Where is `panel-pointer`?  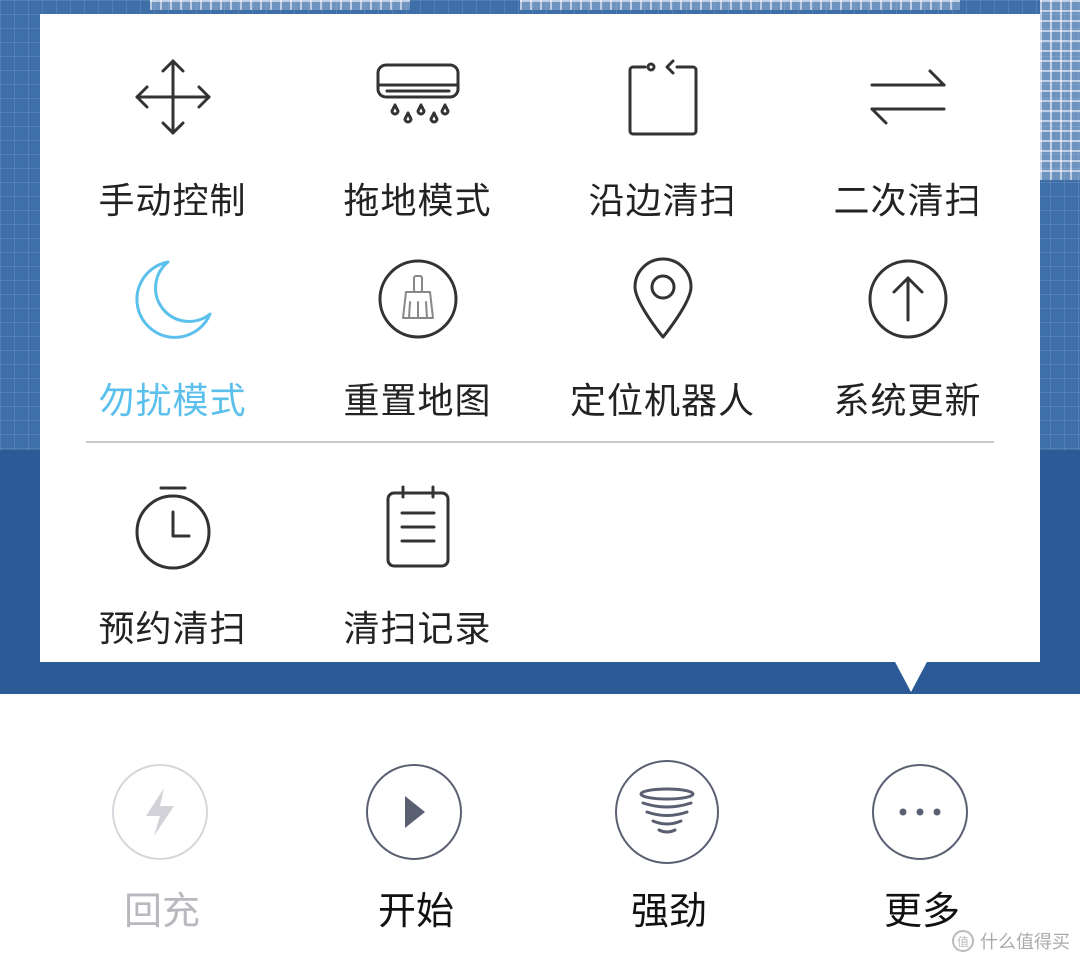
panel-pointer is located at coordinates (911, 676).